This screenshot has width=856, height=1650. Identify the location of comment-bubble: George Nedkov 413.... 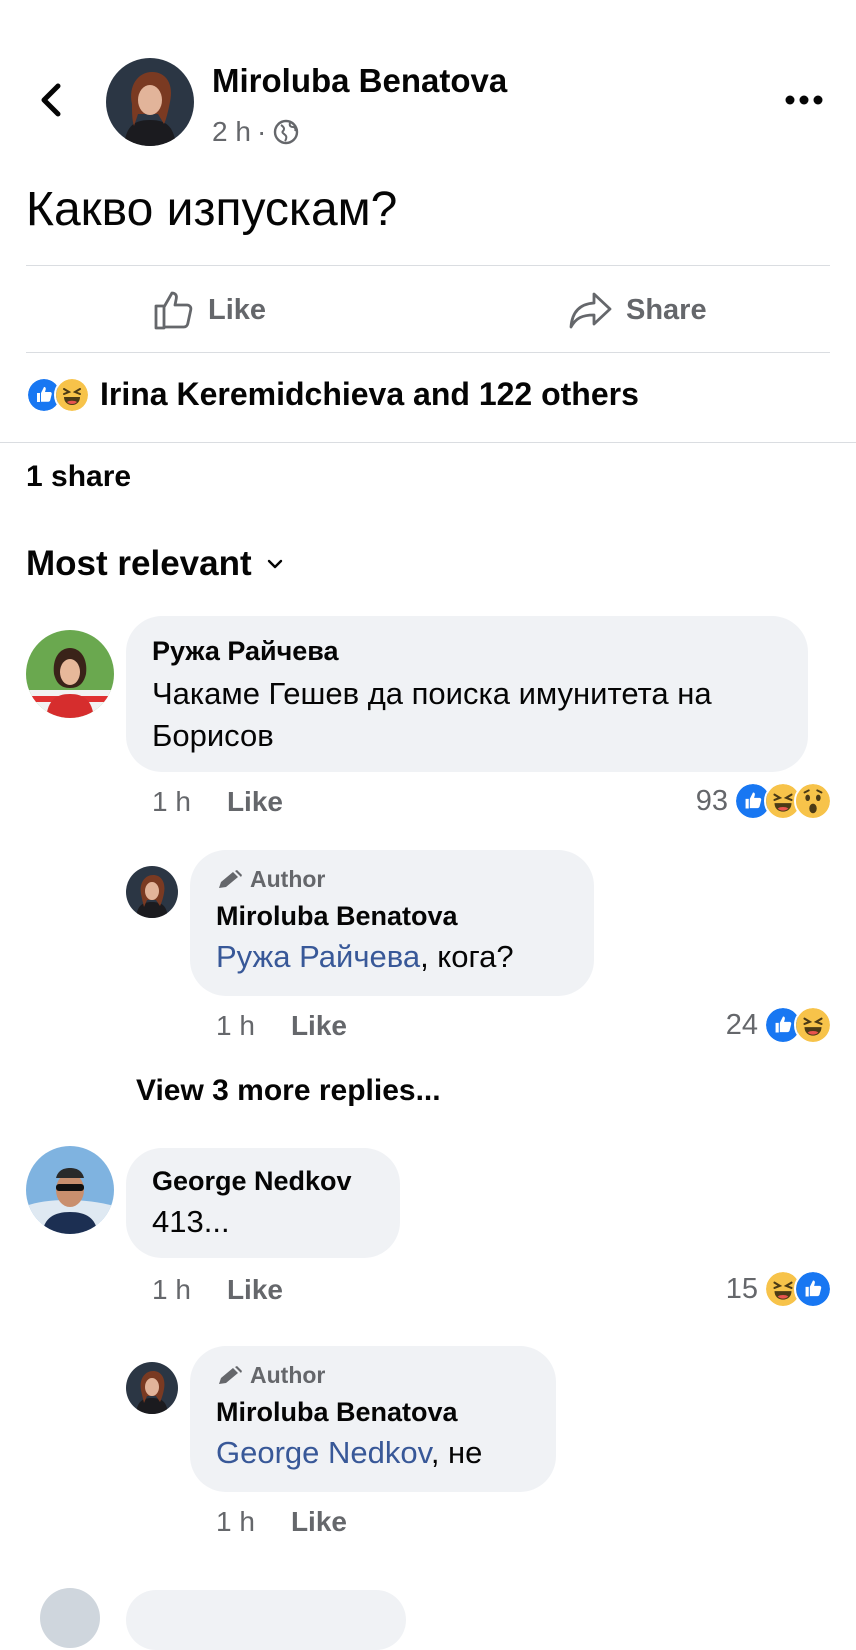
(263, 1203).